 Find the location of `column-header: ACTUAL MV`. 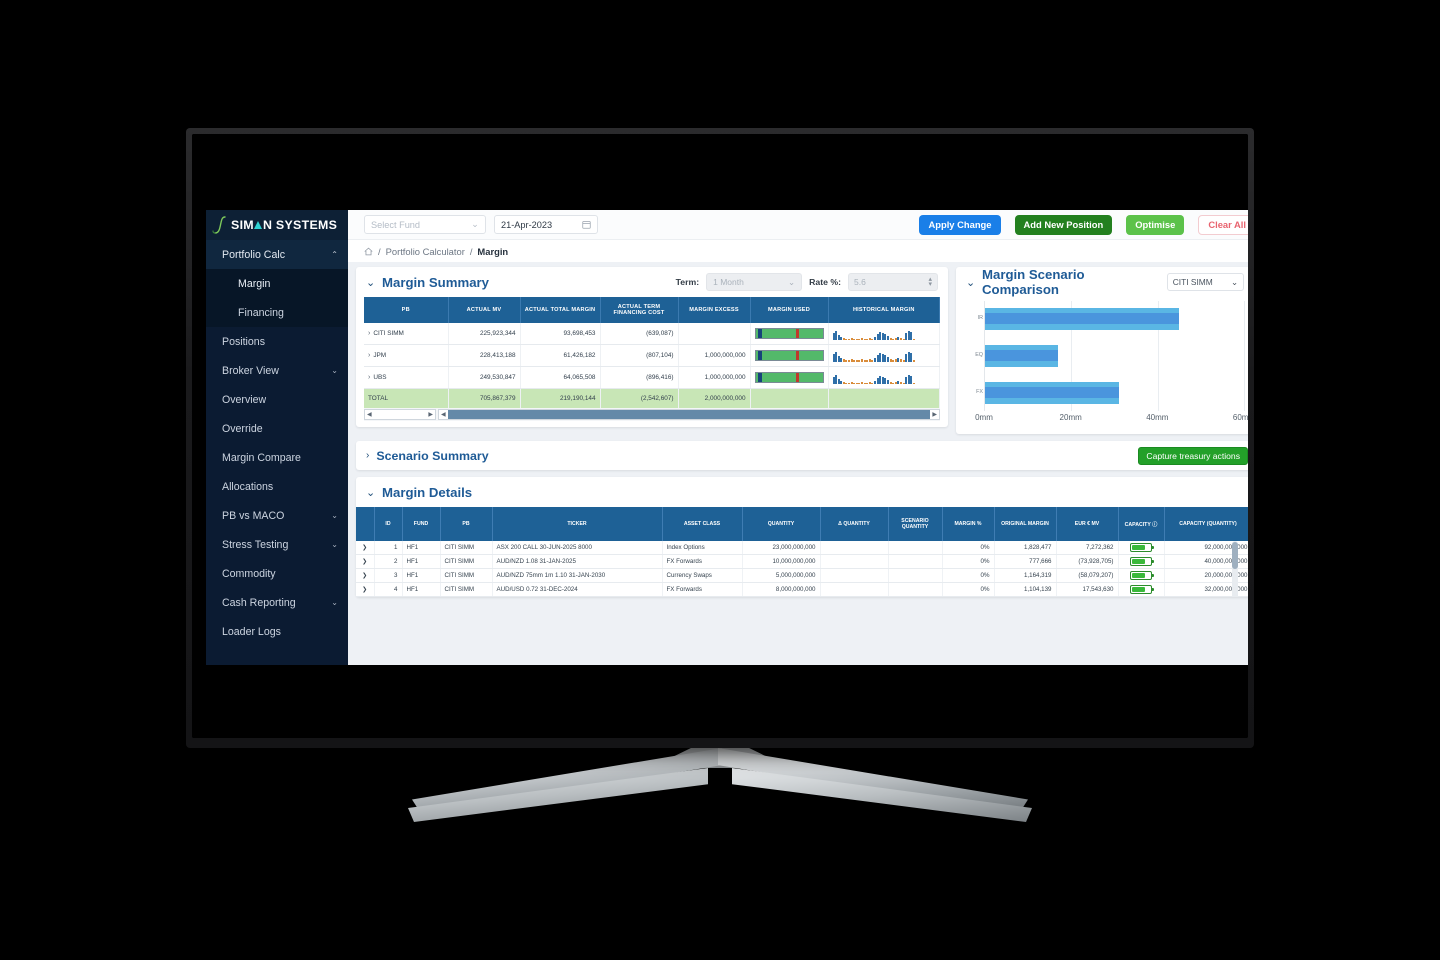

column-header: ACTUAL MV is located at coordinates (484, 310).